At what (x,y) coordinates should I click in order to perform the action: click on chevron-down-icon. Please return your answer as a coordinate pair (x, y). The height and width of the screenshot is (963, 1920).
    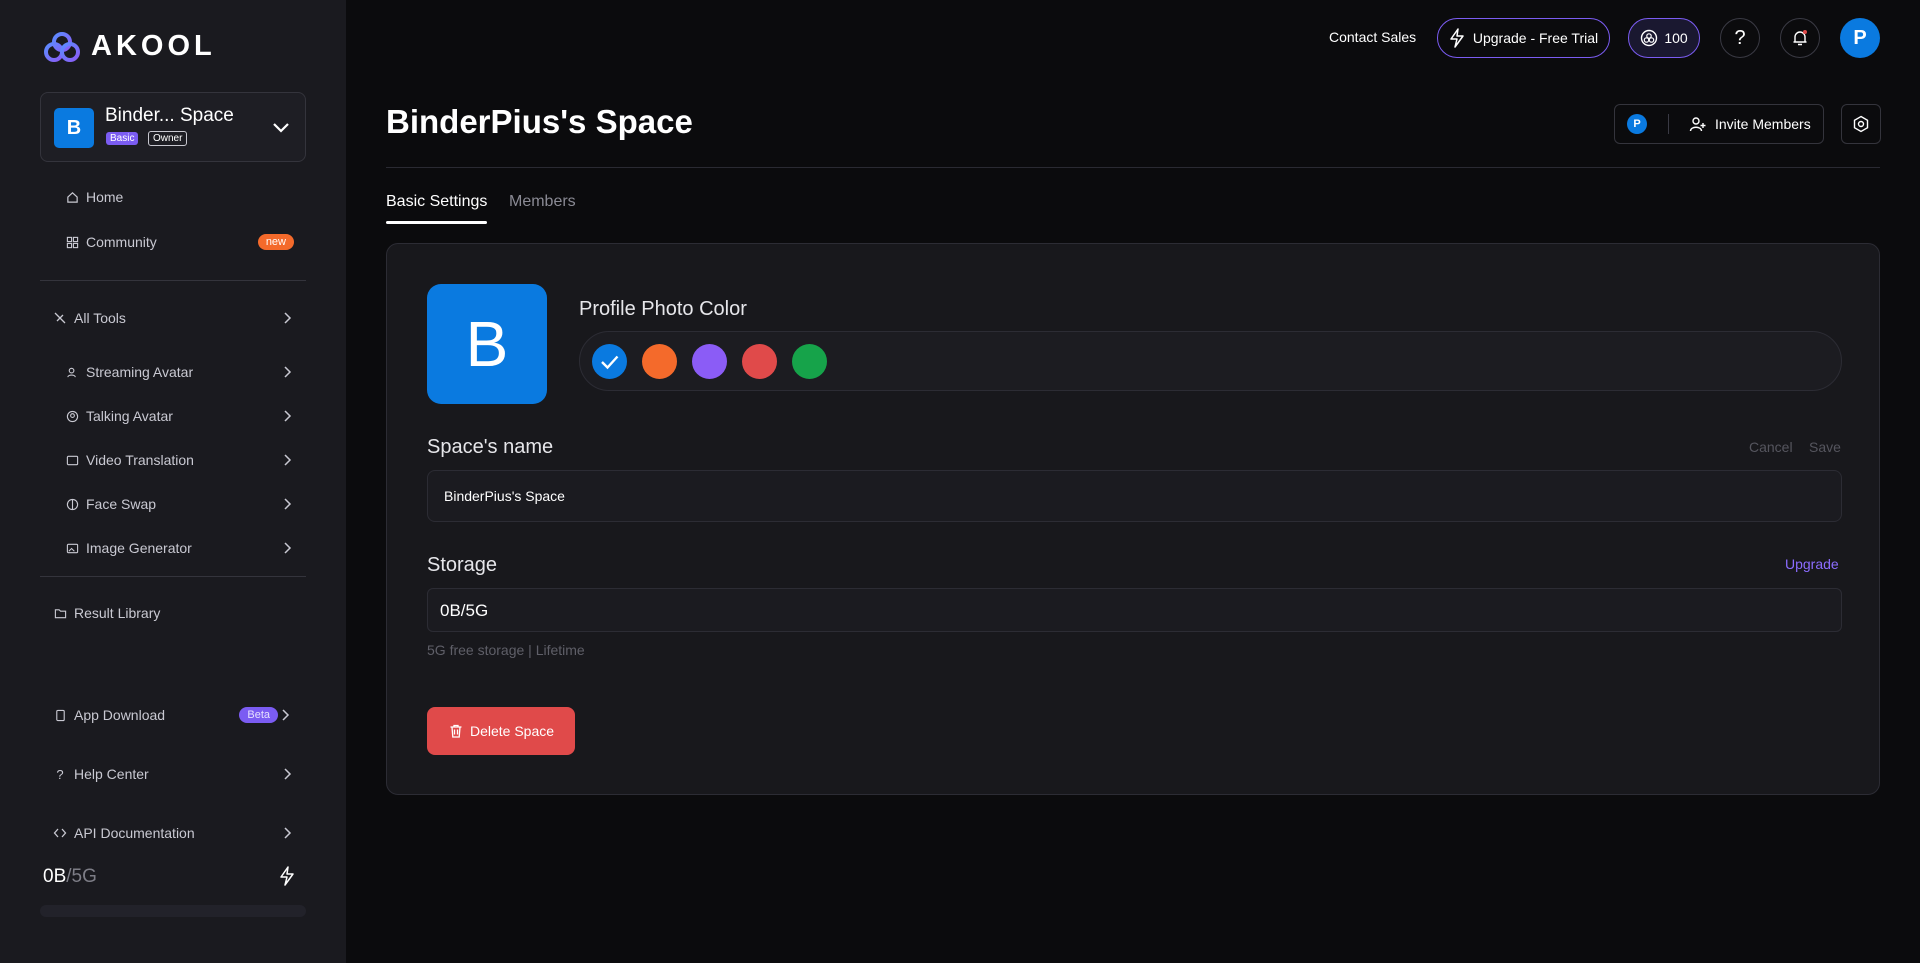
    Looking at the image, I should click on (281, 128).